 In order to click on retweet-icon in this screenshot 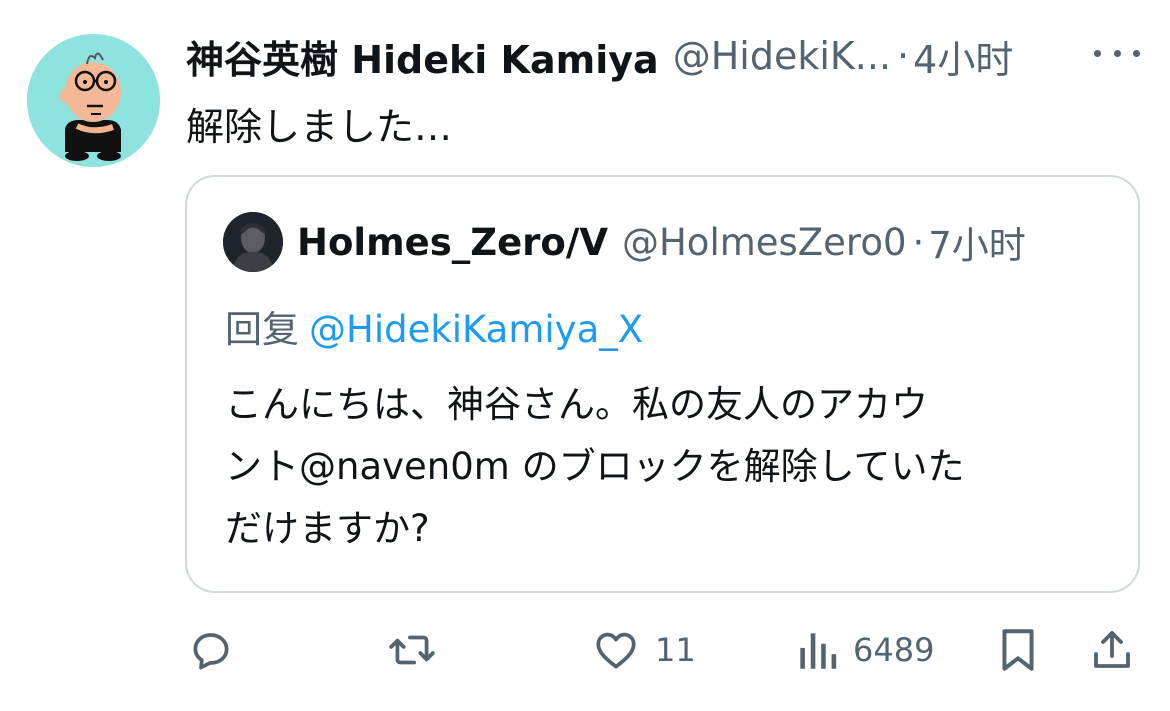, I will do `click(412, 650)`.